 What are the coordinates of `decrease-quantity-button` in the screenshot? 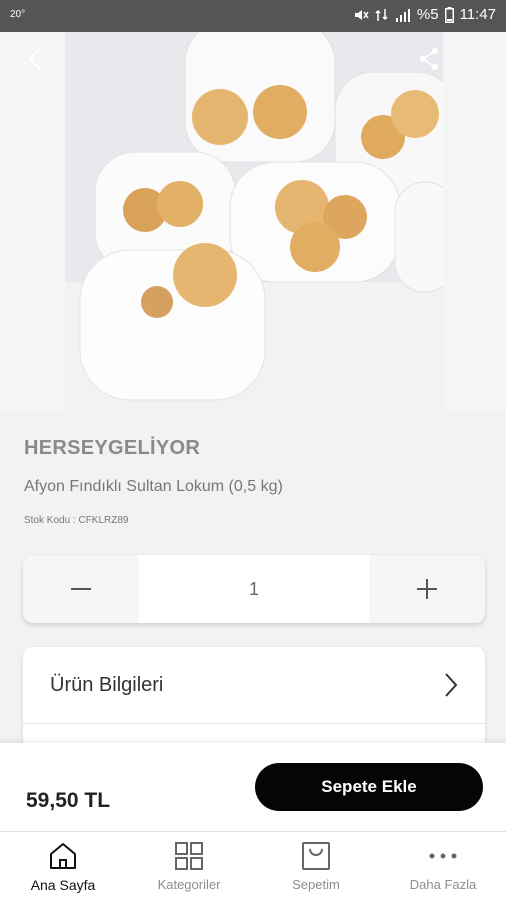 It's located at (81, 589).